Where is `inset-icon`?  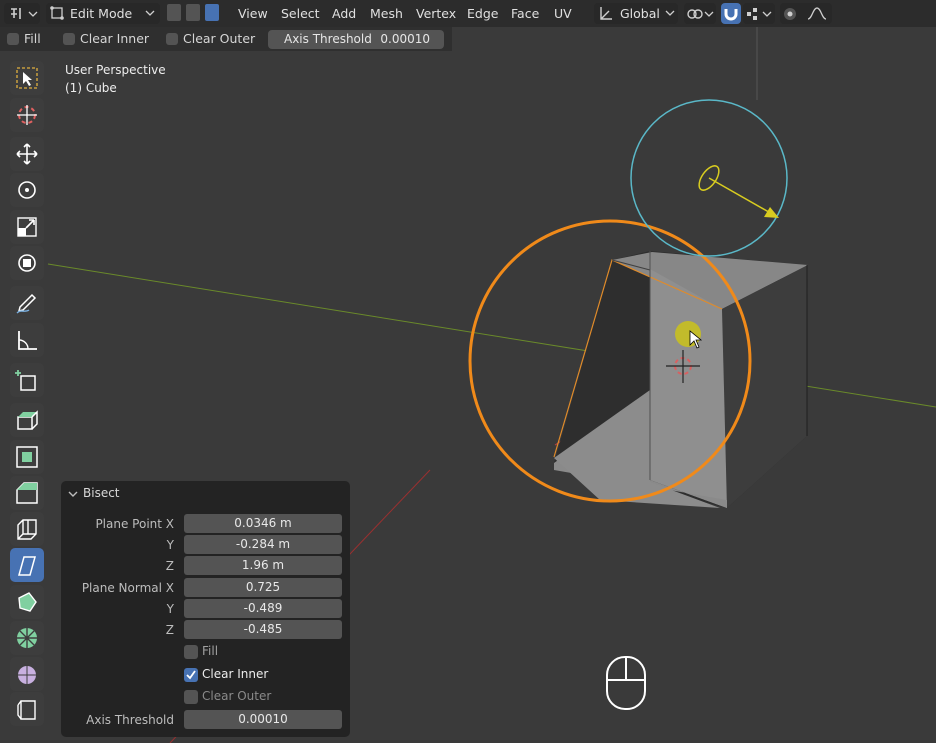 inset-icon is located at coordinates (27, 457).